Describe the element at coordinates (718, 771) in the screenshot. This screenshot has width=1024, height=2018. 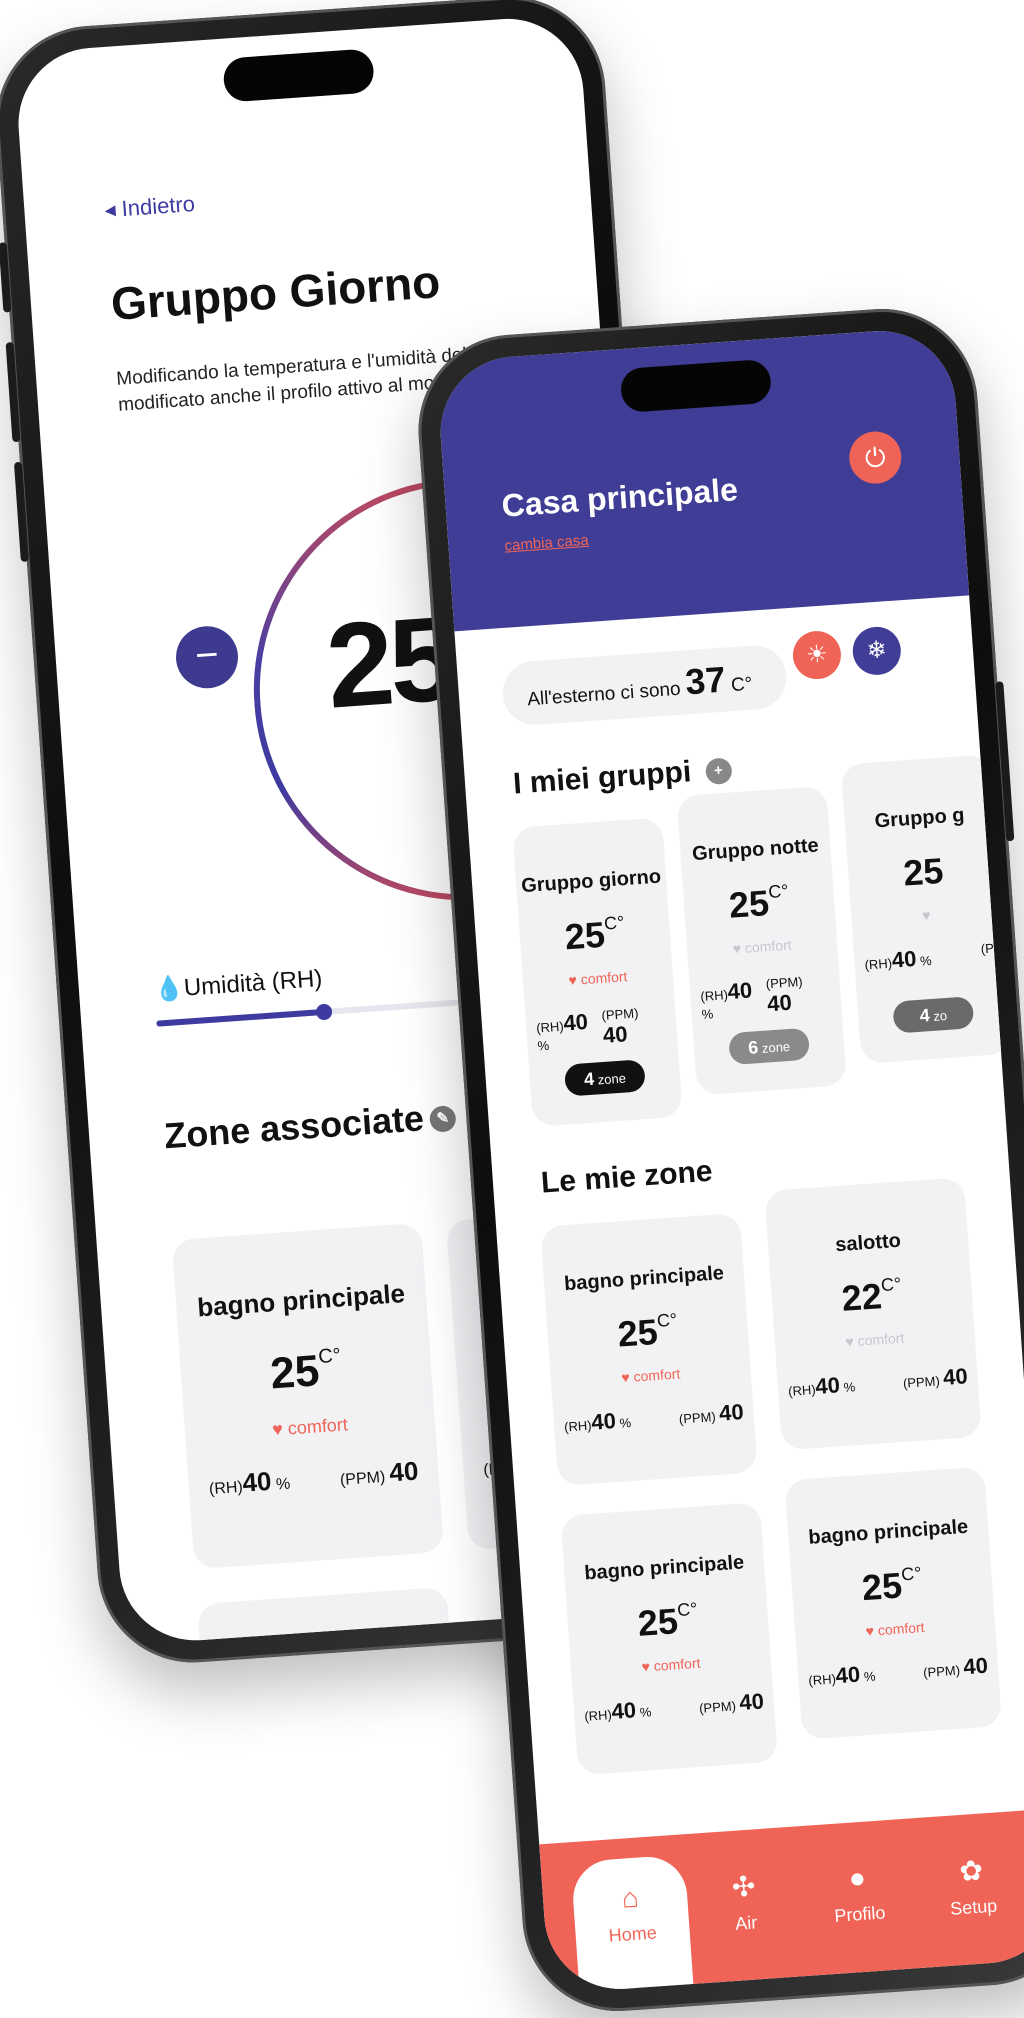
I see `add-group-plus-icon: +` at that location.